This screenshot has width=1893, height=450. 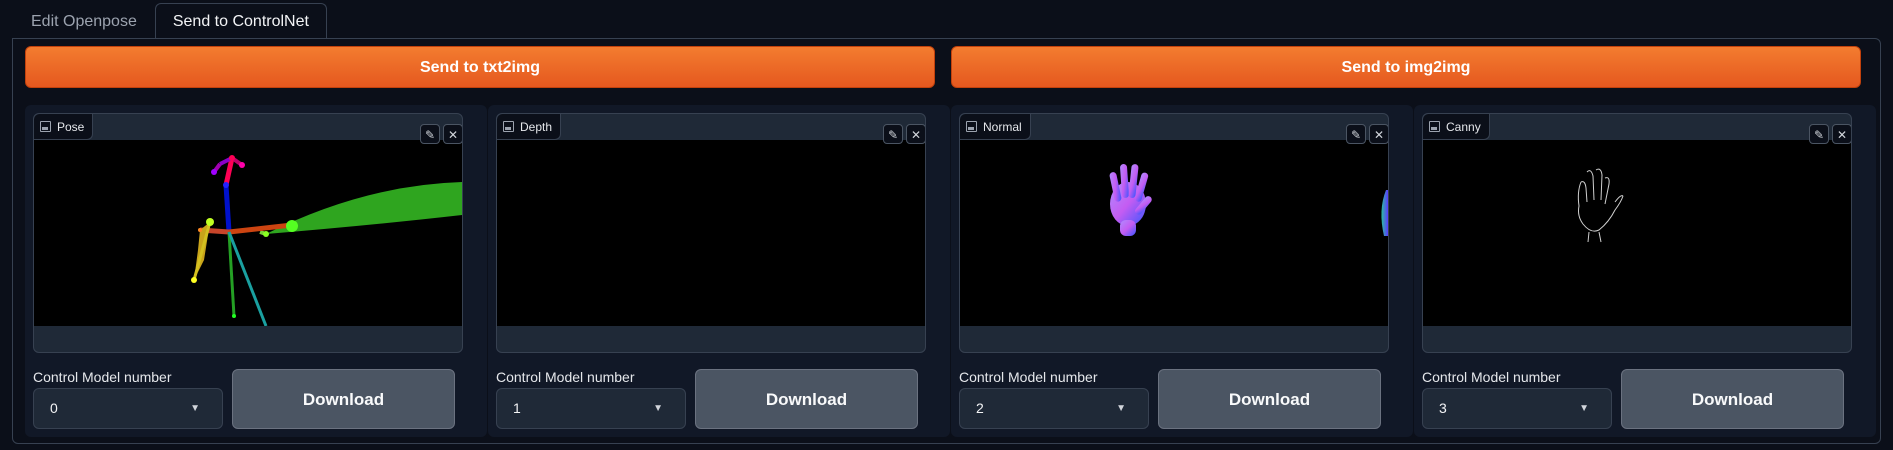 I want to click on pose-image, so click(x=248, y=233).